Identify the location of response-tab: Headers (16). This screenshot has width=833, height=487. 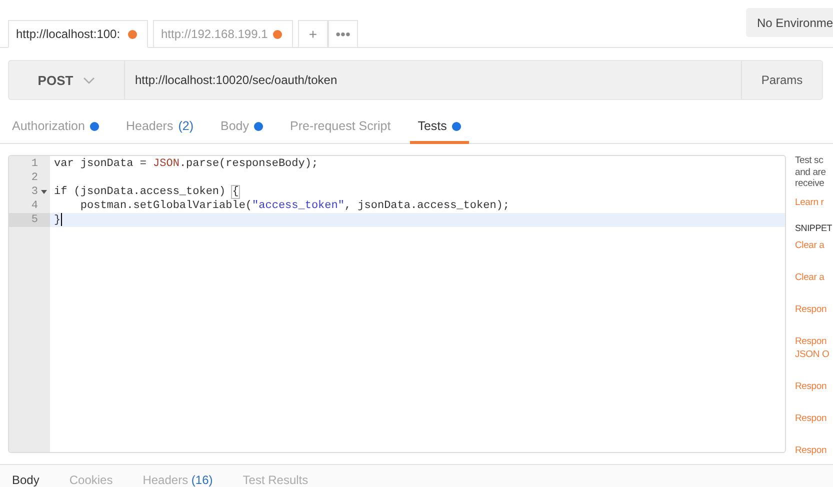
(177, 480).